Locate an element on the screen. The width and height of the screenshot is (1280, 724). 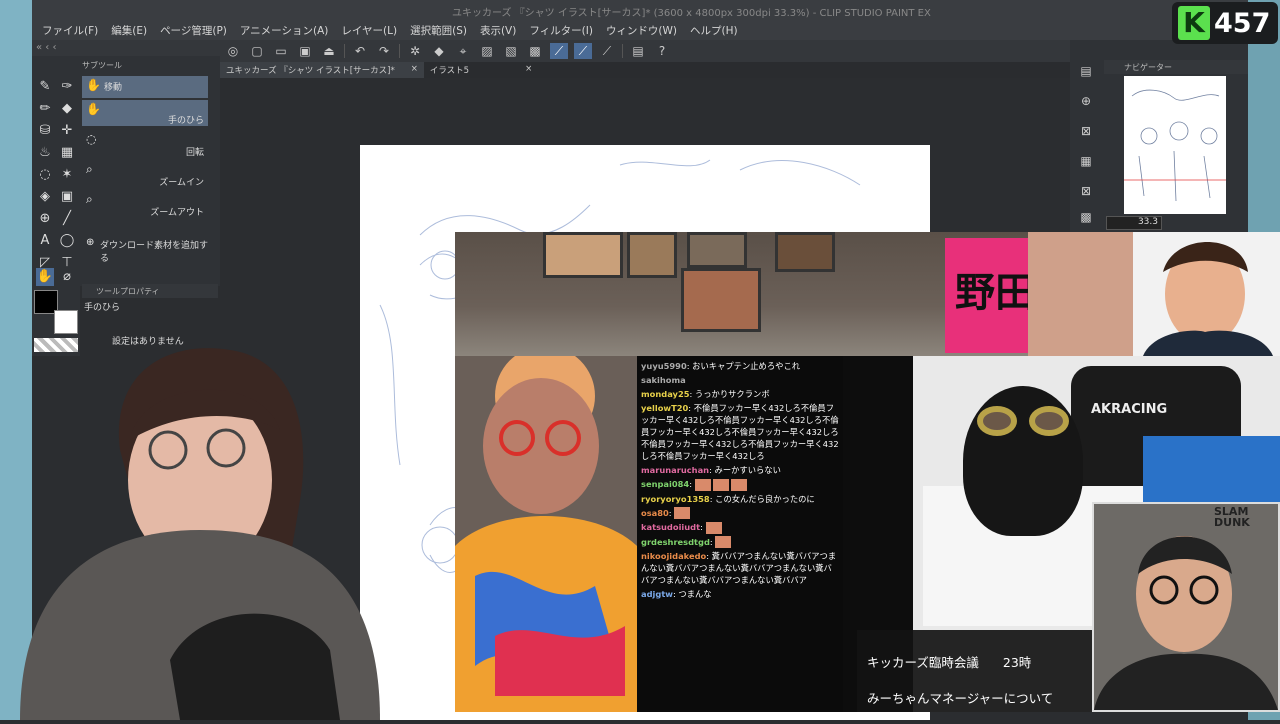
undo-icon: ↶ is located at coordinates (360, 51).